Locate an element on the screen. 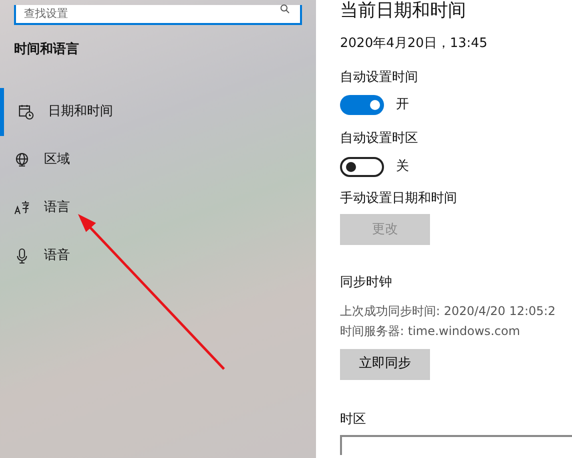 This screenshot has height=458, width=572. language-icon is located at coordinates (22, 208).